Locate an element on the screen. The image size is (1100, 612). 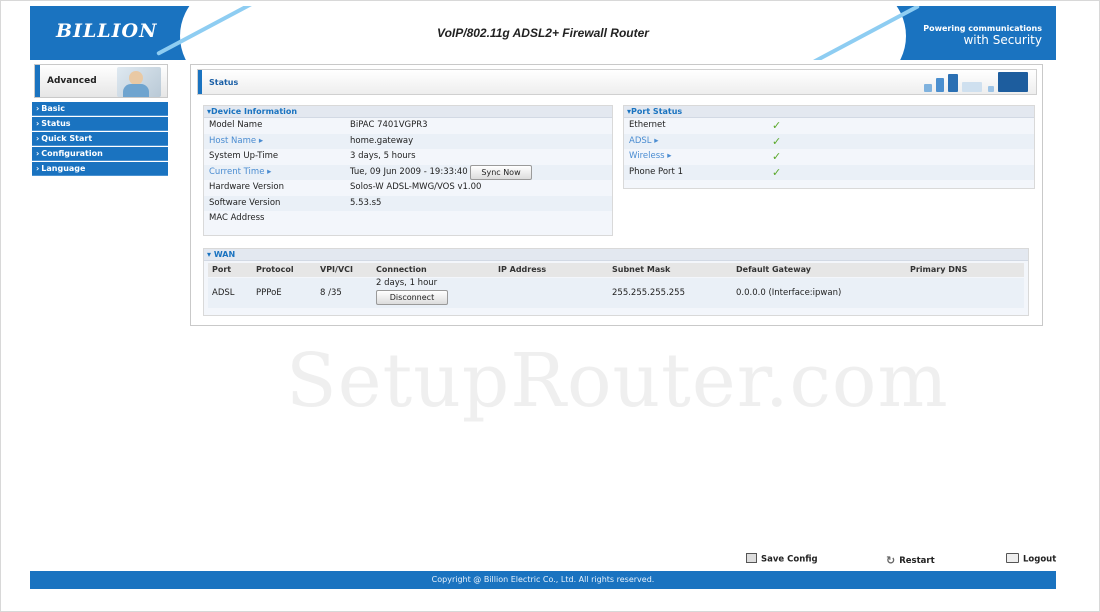
sidebar-item-label: Configuration is located at coordinates (72, 153).